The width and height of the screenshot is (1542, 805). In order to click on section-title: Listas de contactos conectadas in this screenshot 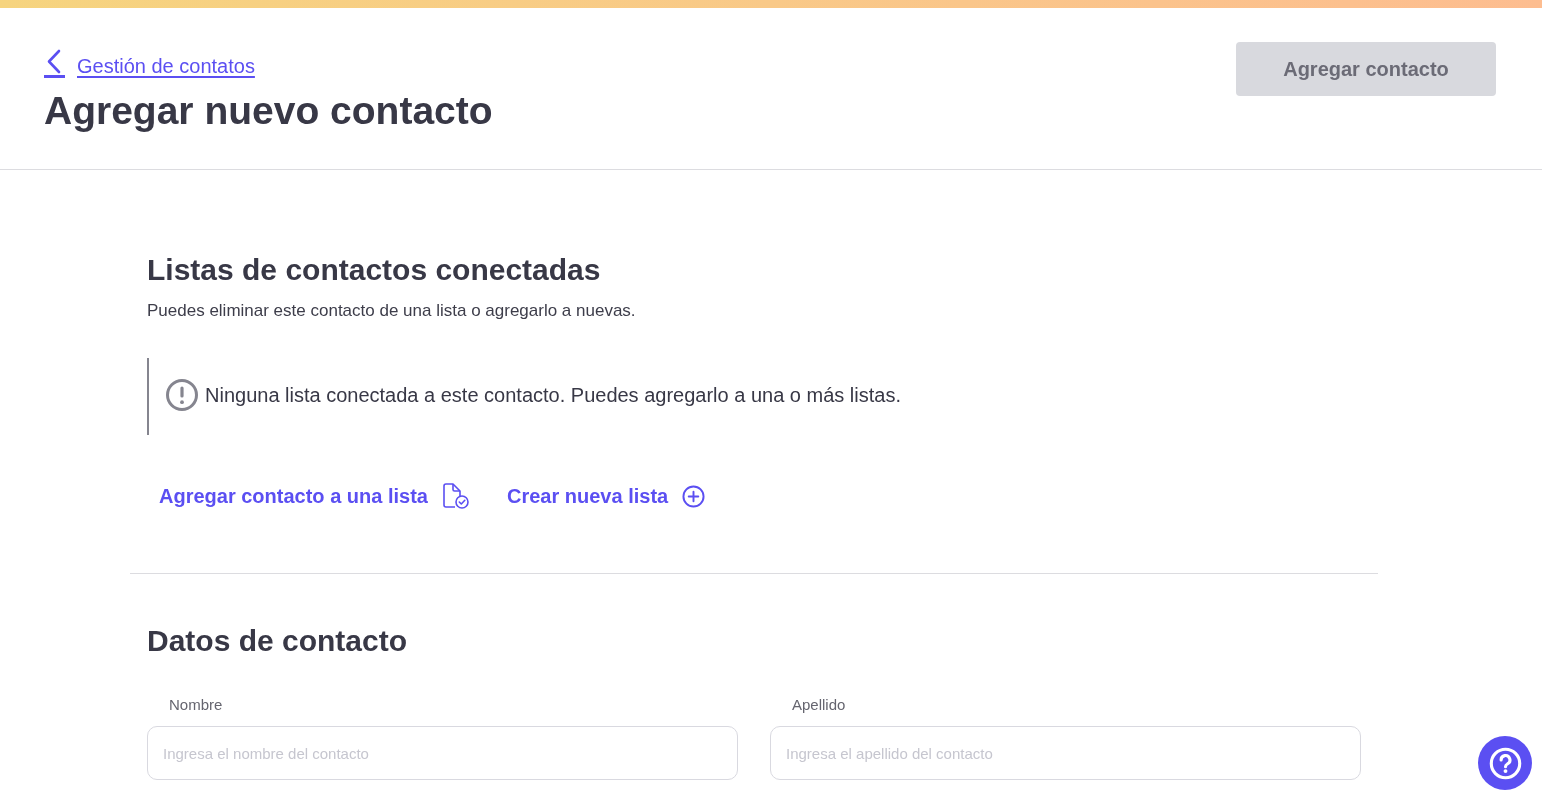, I will do `click(374, 270)`.